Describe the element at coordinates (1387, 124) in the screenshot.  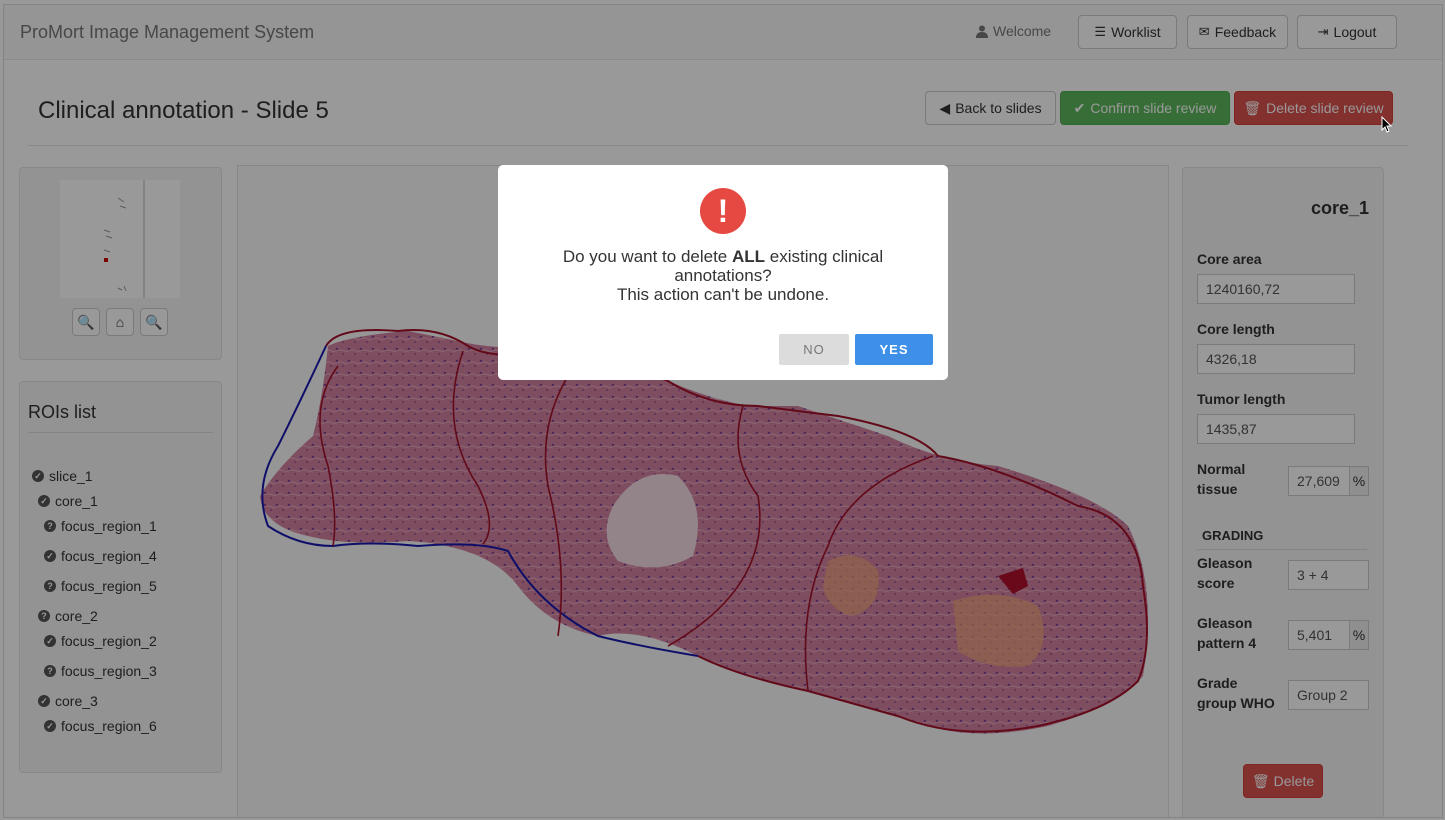
I see `cursor-icon` at that location.